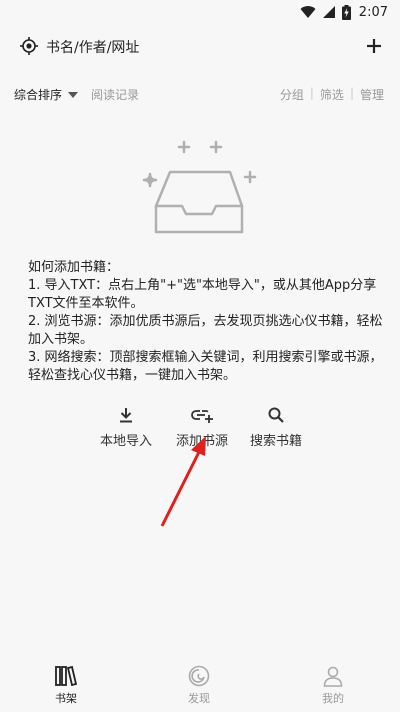  I want to click on filter-link: 筛选, so click(332, 94).